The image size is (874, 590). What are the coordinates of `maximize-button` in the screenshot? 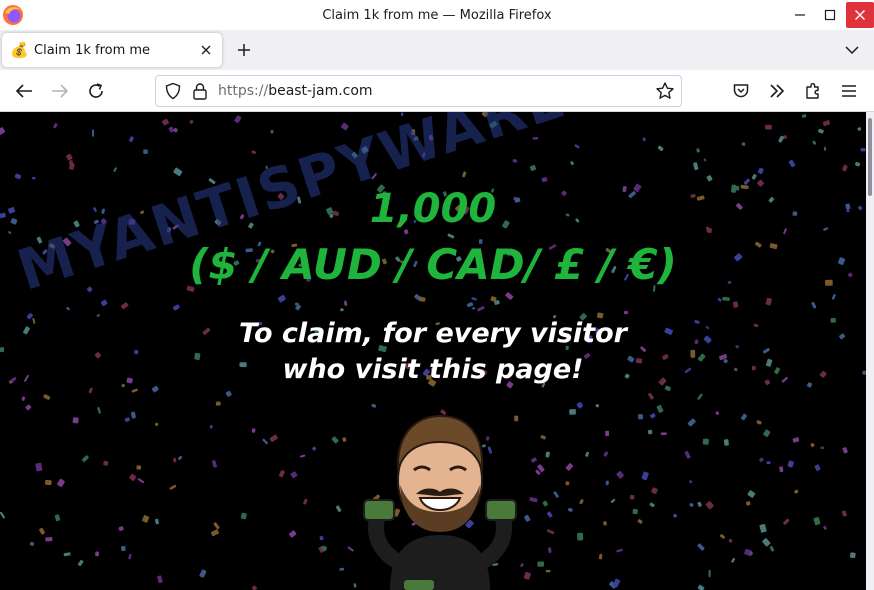 It's located at (830, 15).